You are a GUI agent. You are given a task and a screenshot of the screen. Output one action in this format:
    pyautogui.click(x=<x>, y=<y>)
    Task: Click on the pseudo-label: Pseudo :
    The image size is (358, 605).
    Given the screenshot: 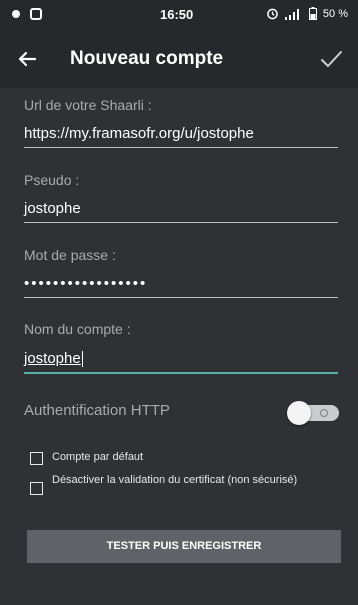 What is the action you would take?
    pyautogui.click(x=52, y=180)
    